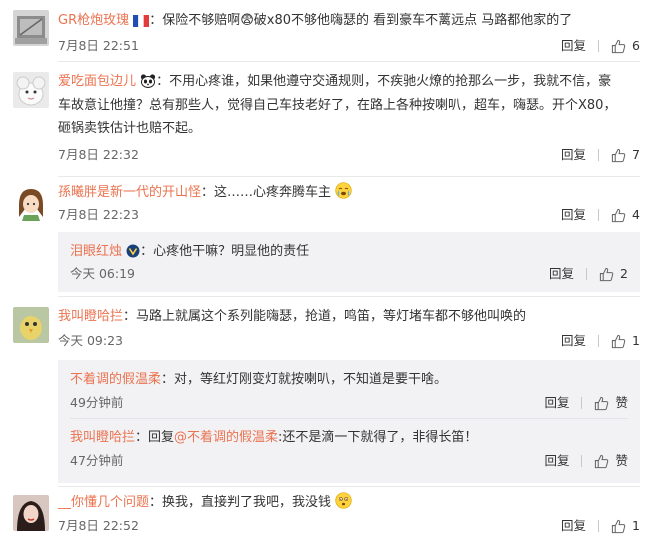 The height and width of the screenshot is (550, 654). Describe the element at coordinates (343, 194) in the screenshot. I see `crying-face-icon` at that location.